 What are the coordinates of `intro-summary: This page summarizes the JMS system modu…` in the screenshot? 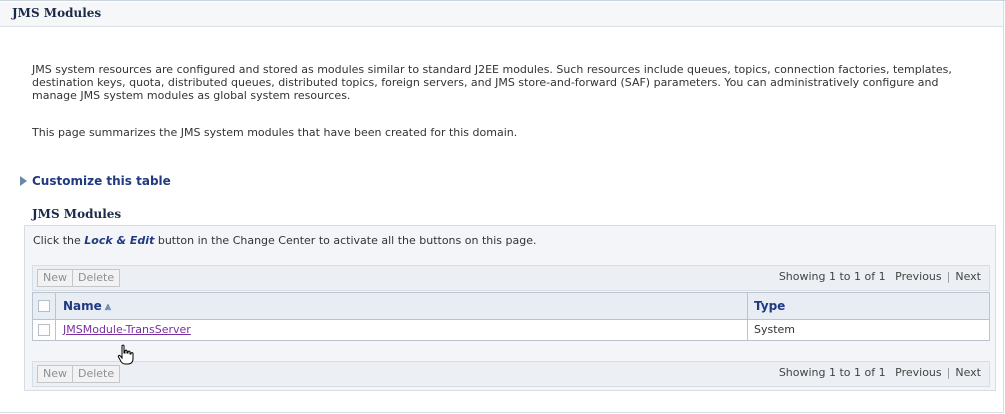 It's located at (275, 132).